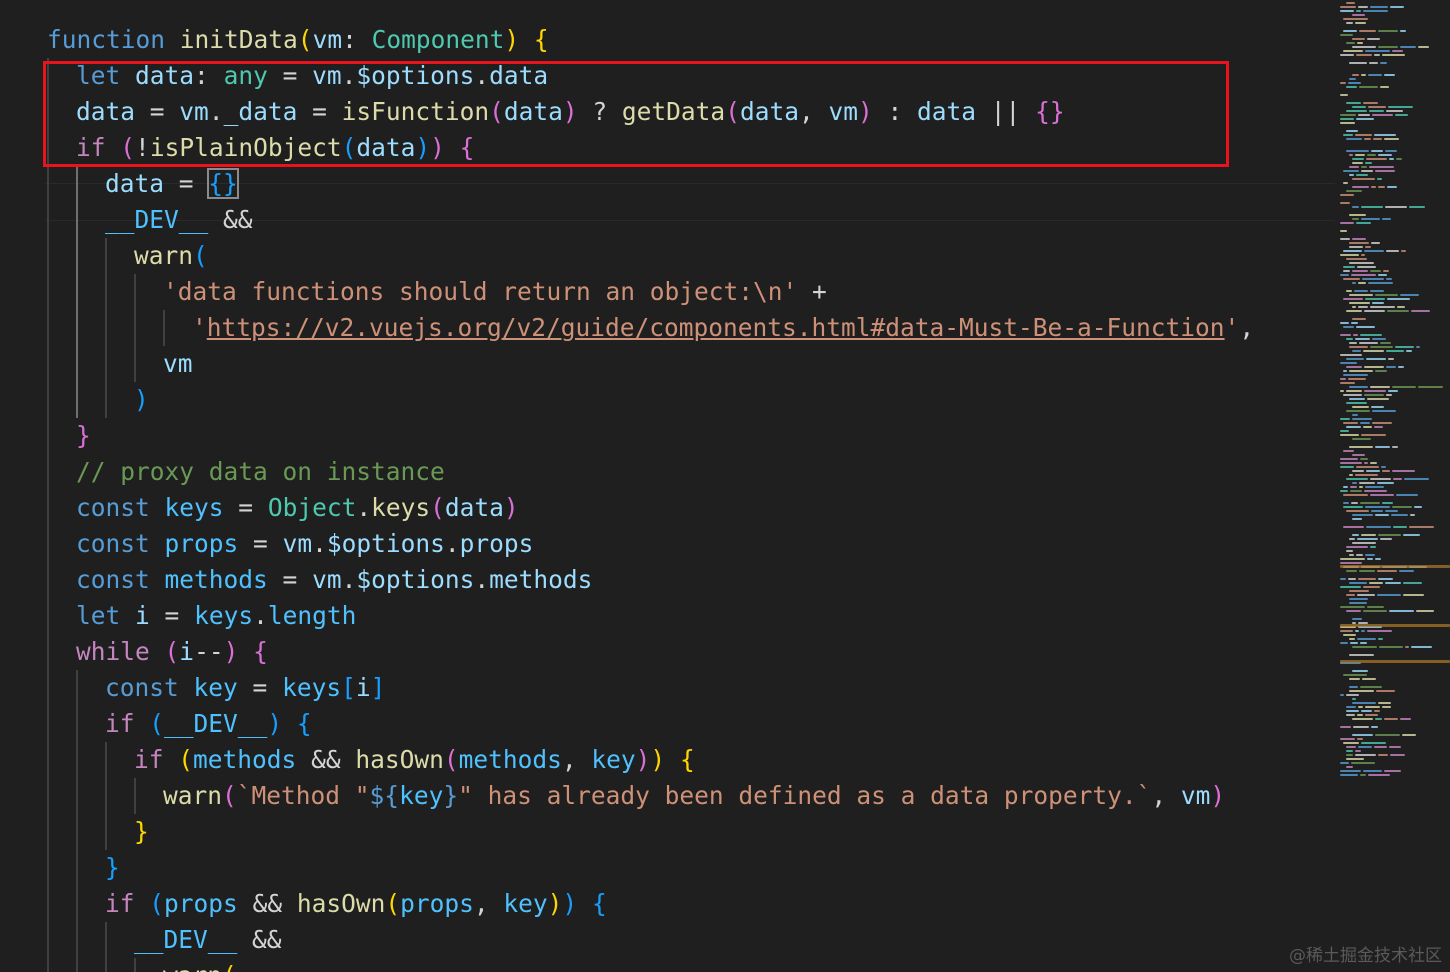 This screenshot has width=1450, height=972. Describe the element at coordinates (179, 220) in the screenshot. I see `code-line-6: __DEV__ &&` at that location.